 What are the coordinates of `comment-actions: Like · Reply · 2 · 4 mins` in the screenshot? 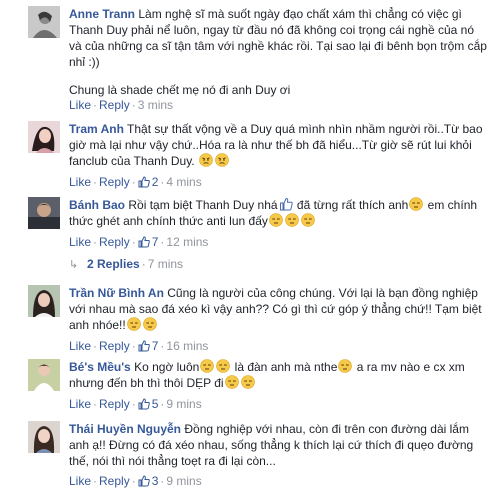 It's located at (135, 182).